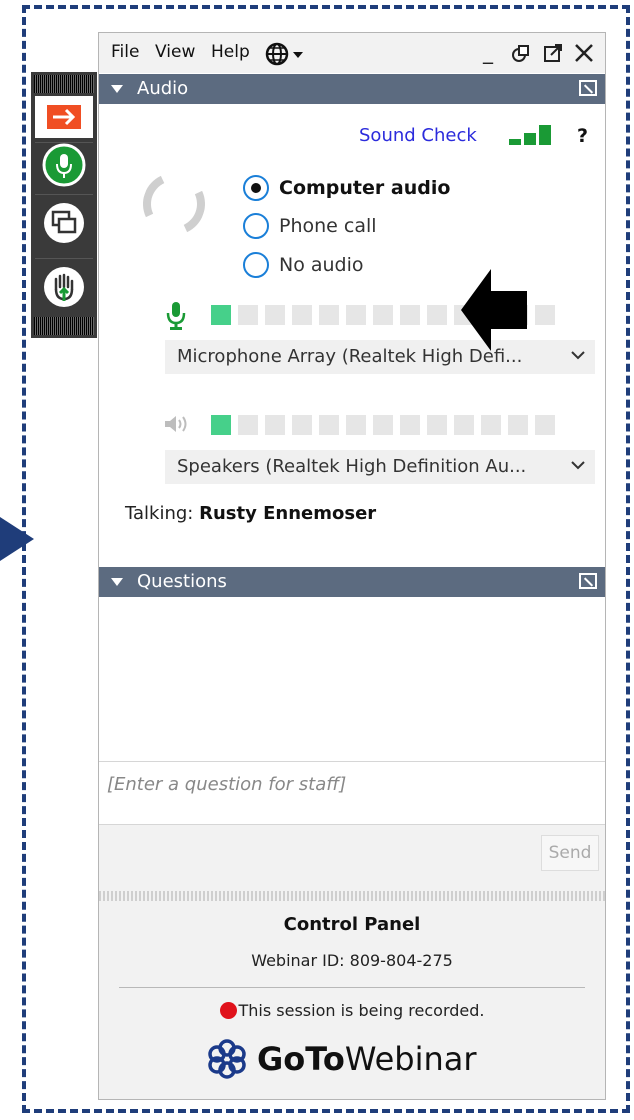 The image size is (634, 1120). Describe the element at coordinates (352, 924) in the screenshot. I see `control-panel-title: Control Panel` at that location.